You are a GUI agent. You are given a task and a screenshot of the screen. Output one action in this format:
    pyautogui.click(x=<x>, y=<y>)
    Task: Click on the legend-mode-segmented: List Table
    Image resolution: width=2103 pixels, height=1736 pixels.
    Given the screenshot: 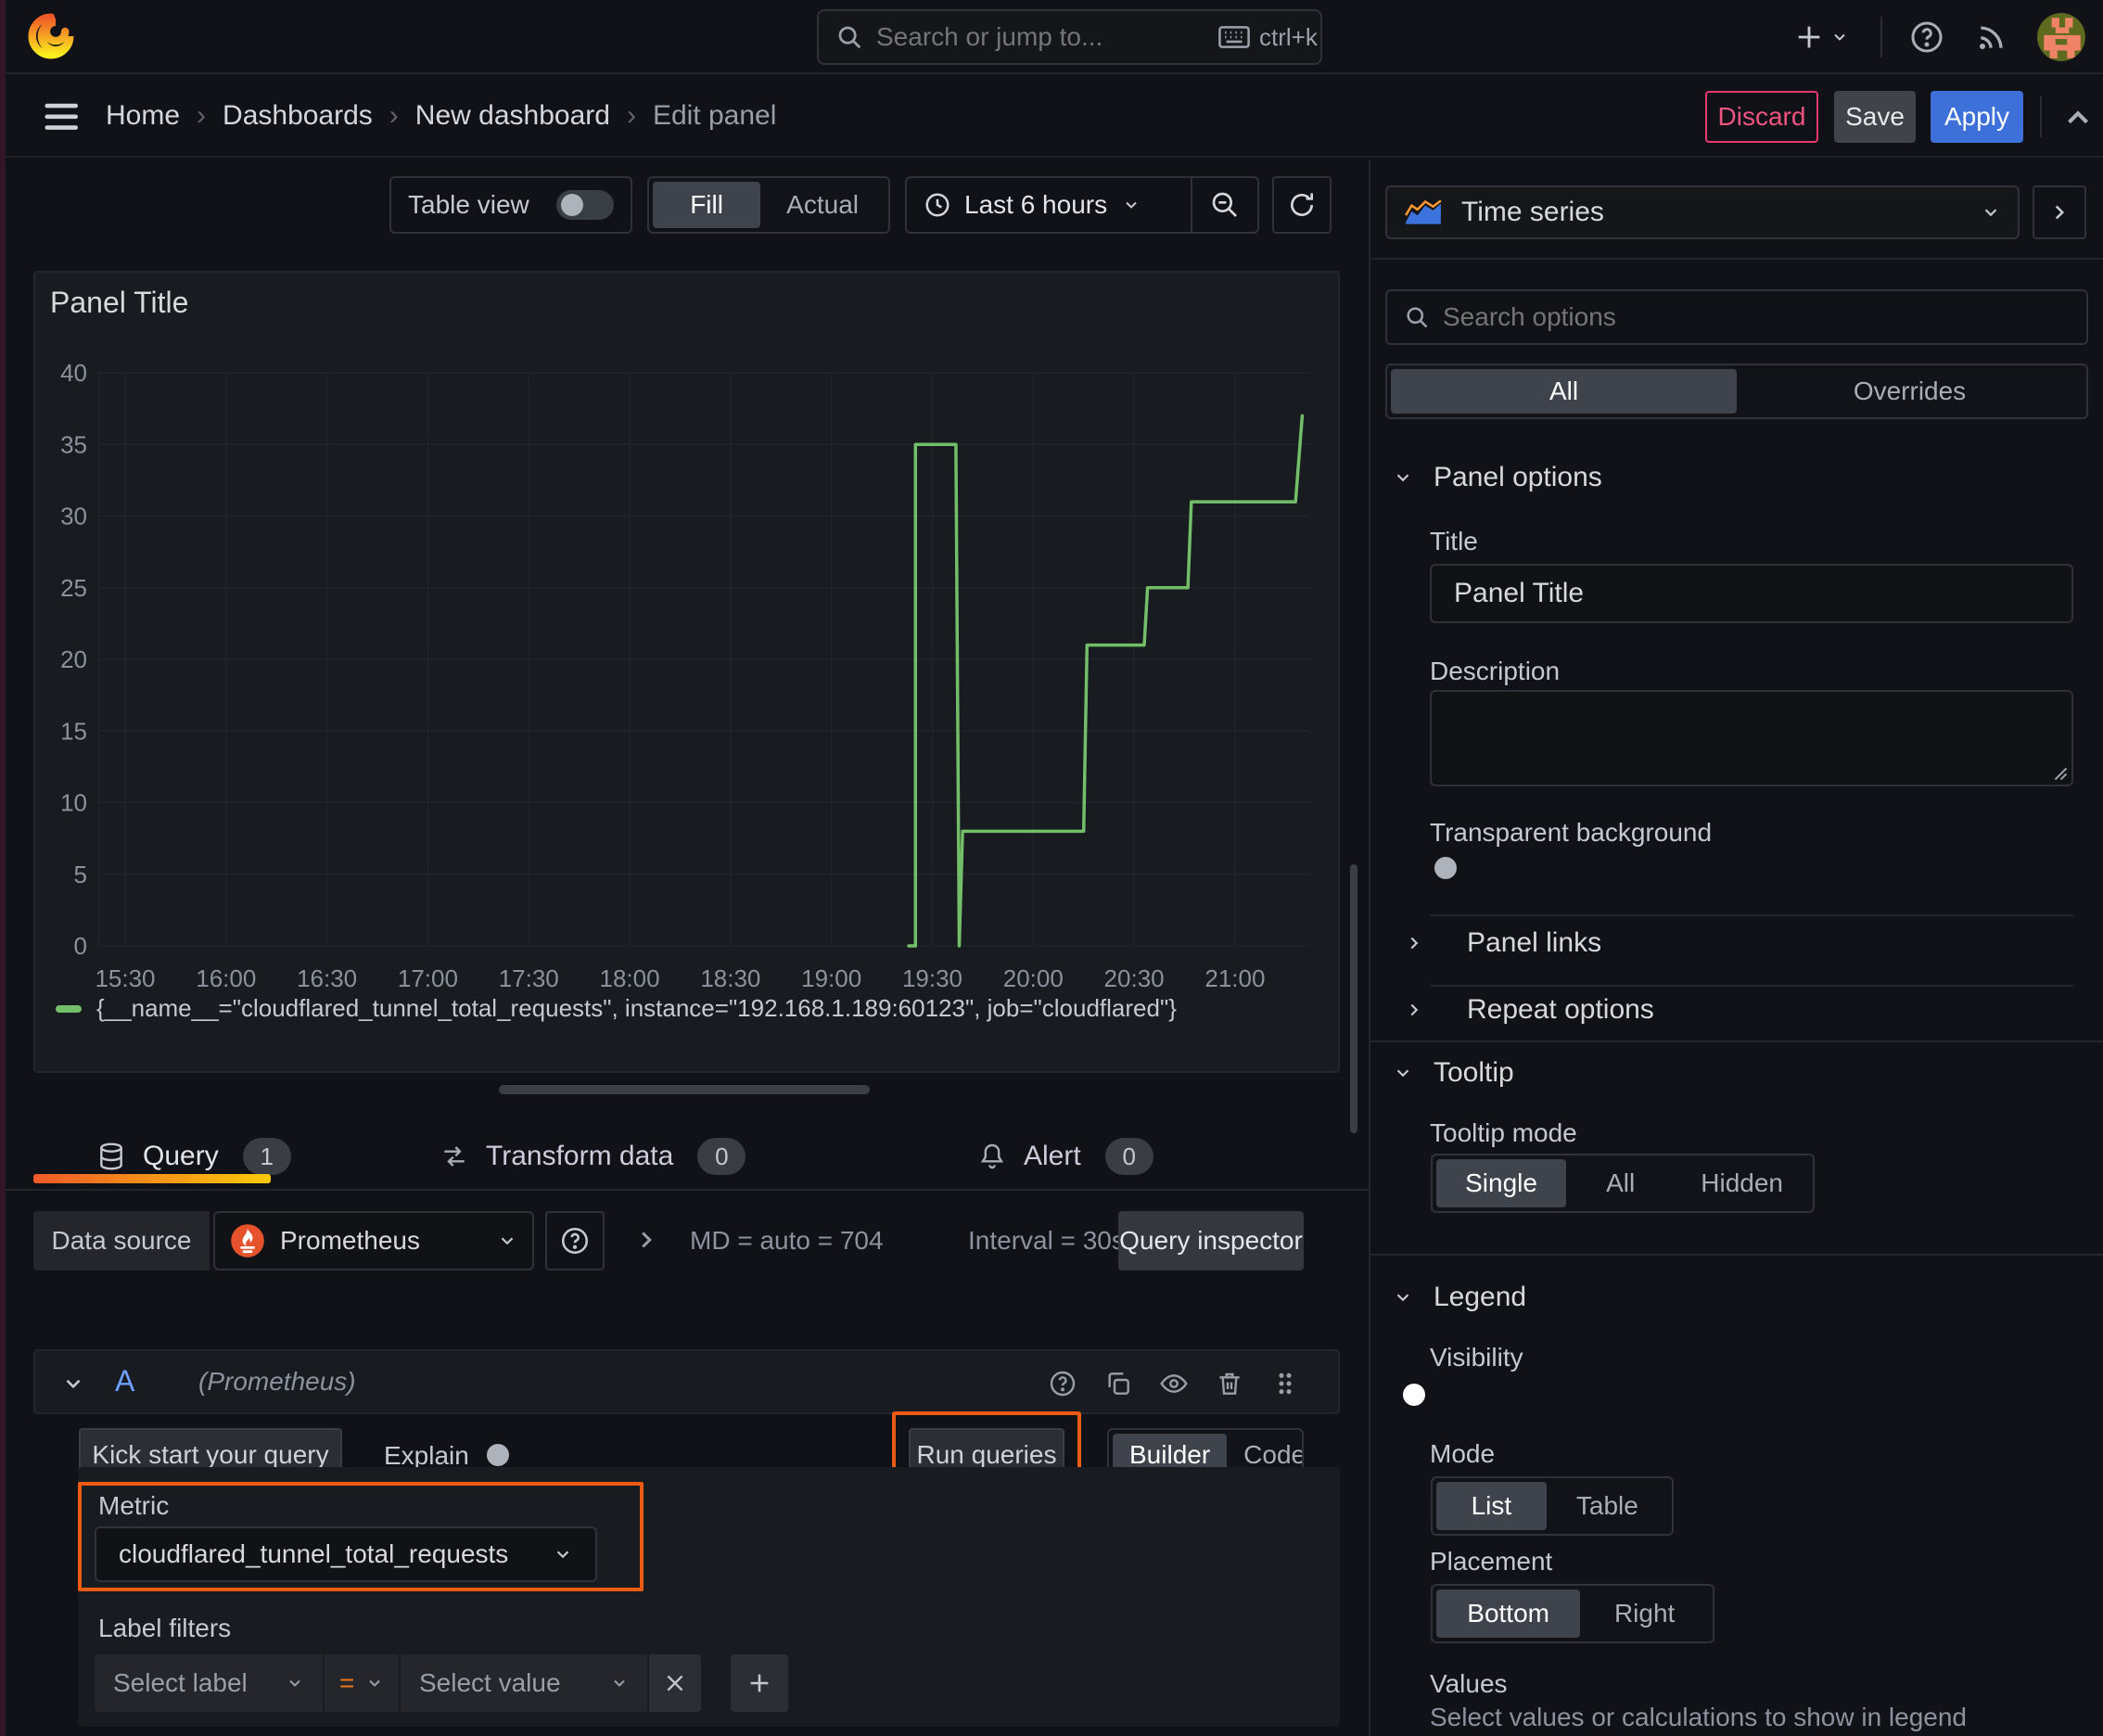 What is the action you would take?
    pyautogui.click(x=1552, y=1506)
    